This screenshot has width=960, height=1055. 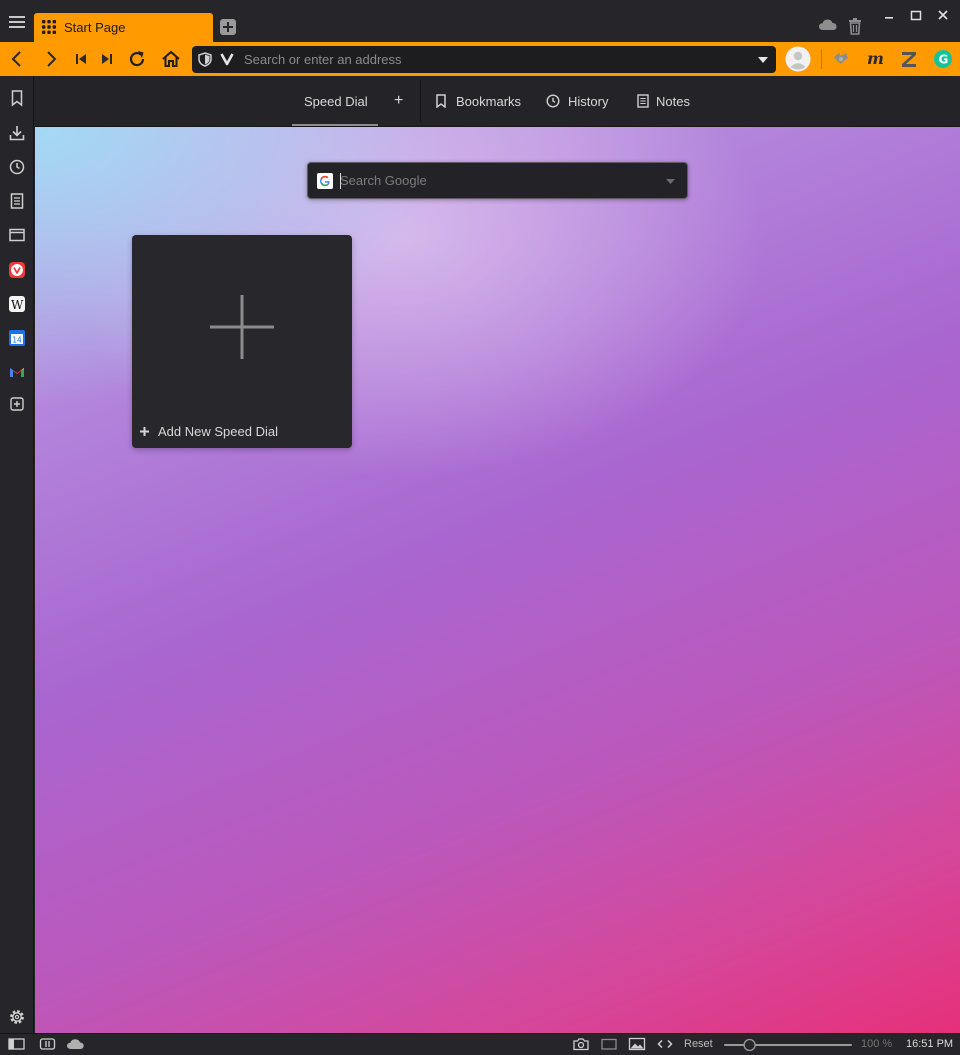 I want to click on web-panel-vivaldi, so click(x=17, y=270).